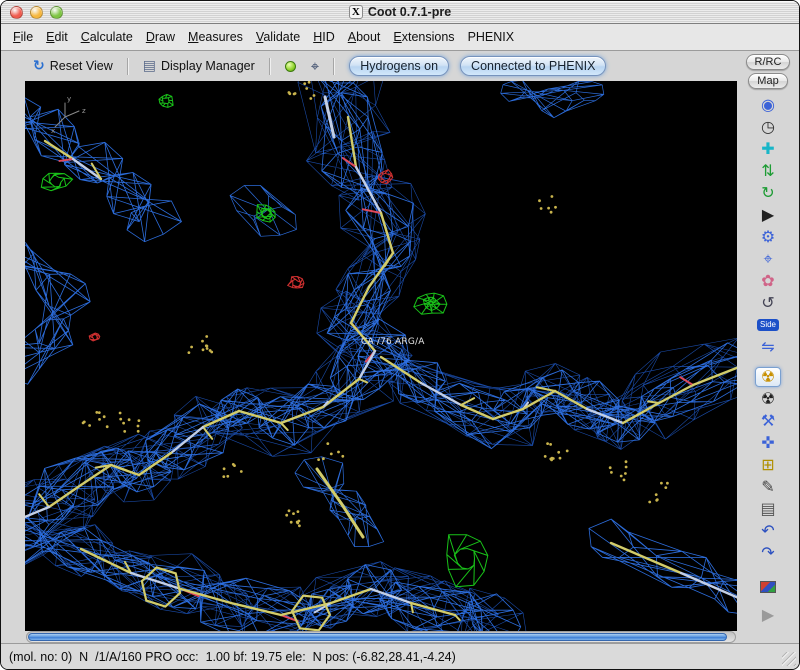  I want to click on menu-file: File, so click(23, 37).